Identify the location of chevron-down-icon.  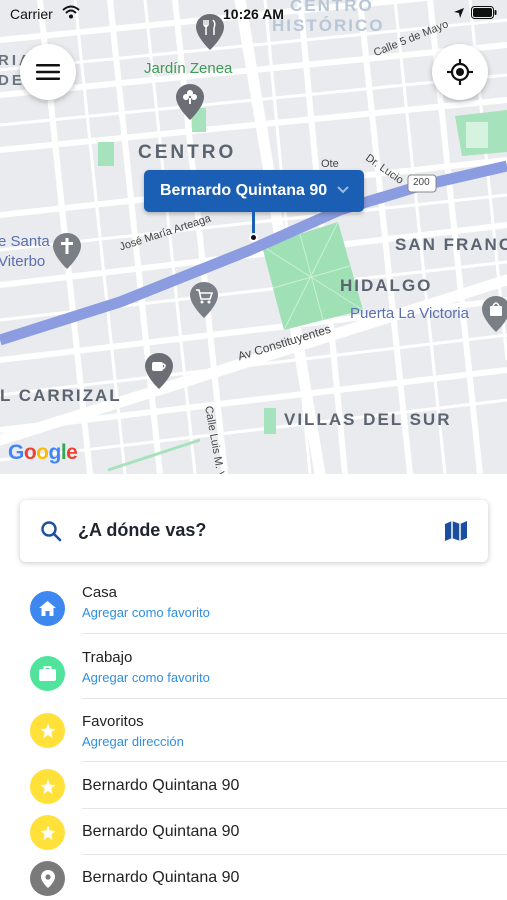
(343, 190).